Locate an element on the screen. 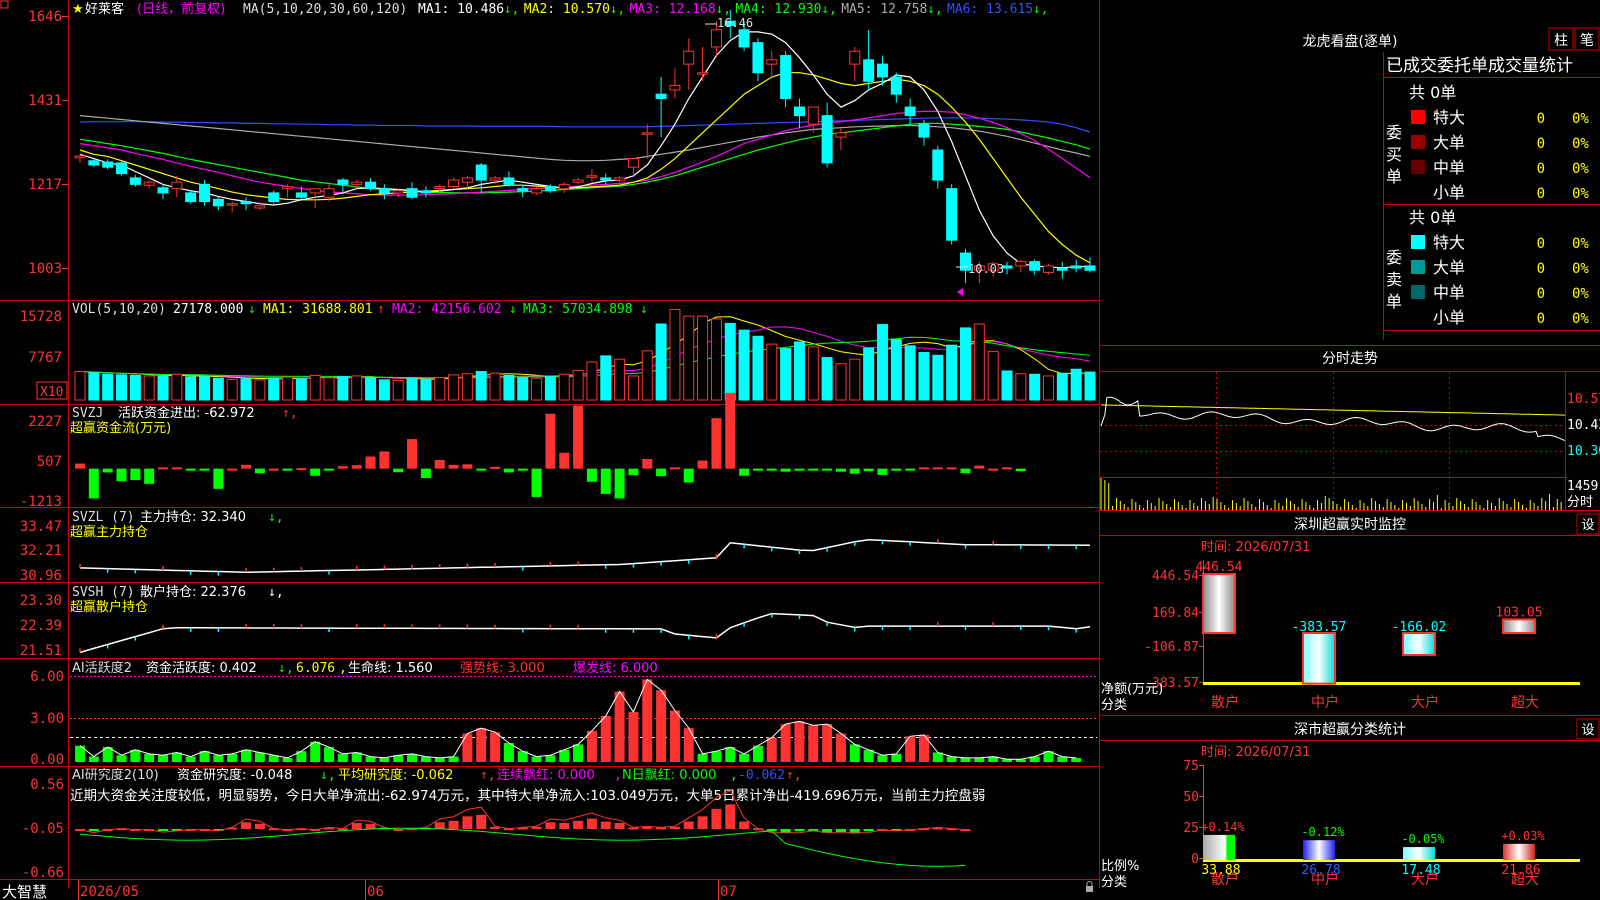 Image resolution: width=1600 pixels, height=900 pixels. category-label: 超大 is located at coordinates (1525, 880).